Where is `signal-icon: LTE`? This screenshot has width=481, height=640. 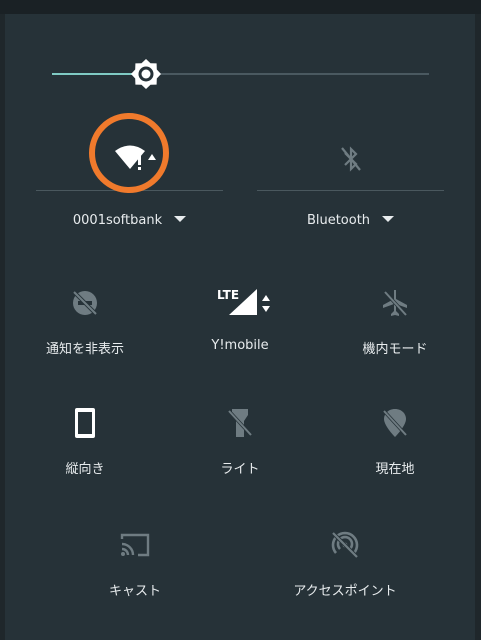 signal-icon: LTE is located at coordinates (243, 301).